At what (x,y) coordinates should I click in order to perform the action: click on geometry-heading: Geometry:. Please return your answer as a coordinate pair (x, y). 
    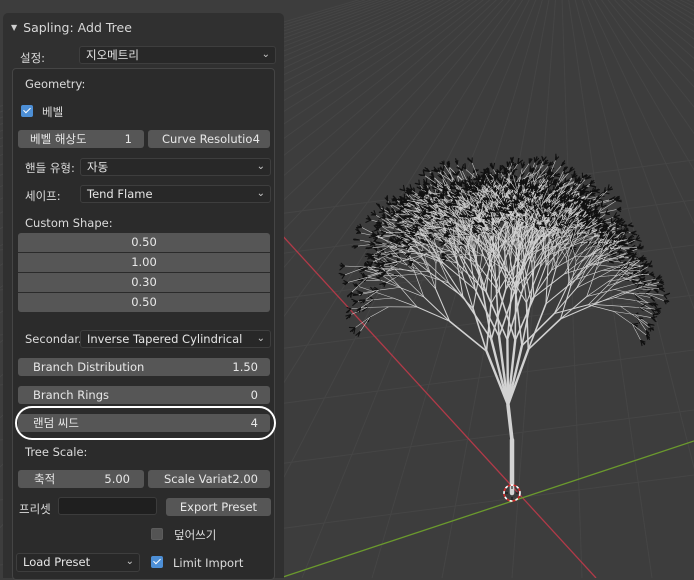
    Looking at the image, I should click on (55, 84).